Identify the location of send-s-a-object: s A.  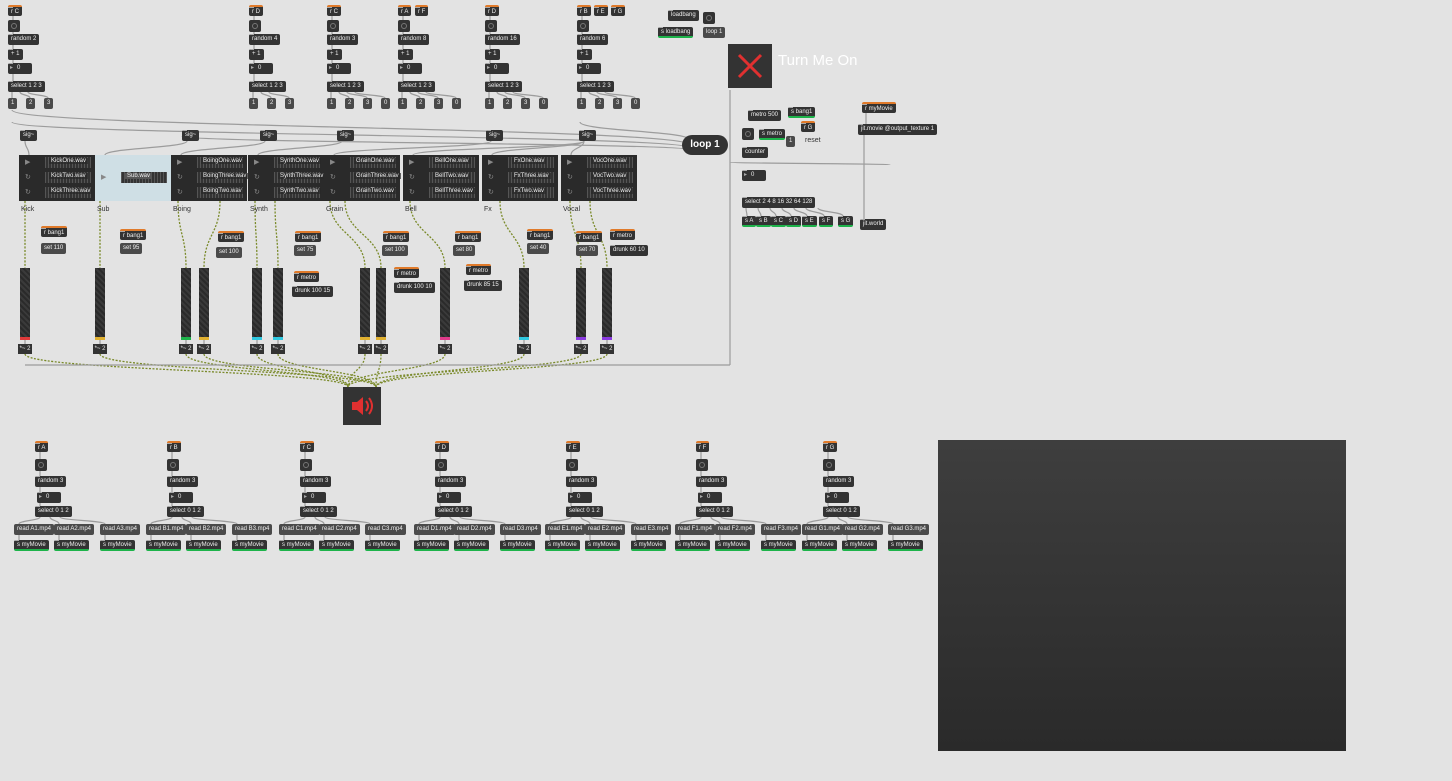
(749, 221).